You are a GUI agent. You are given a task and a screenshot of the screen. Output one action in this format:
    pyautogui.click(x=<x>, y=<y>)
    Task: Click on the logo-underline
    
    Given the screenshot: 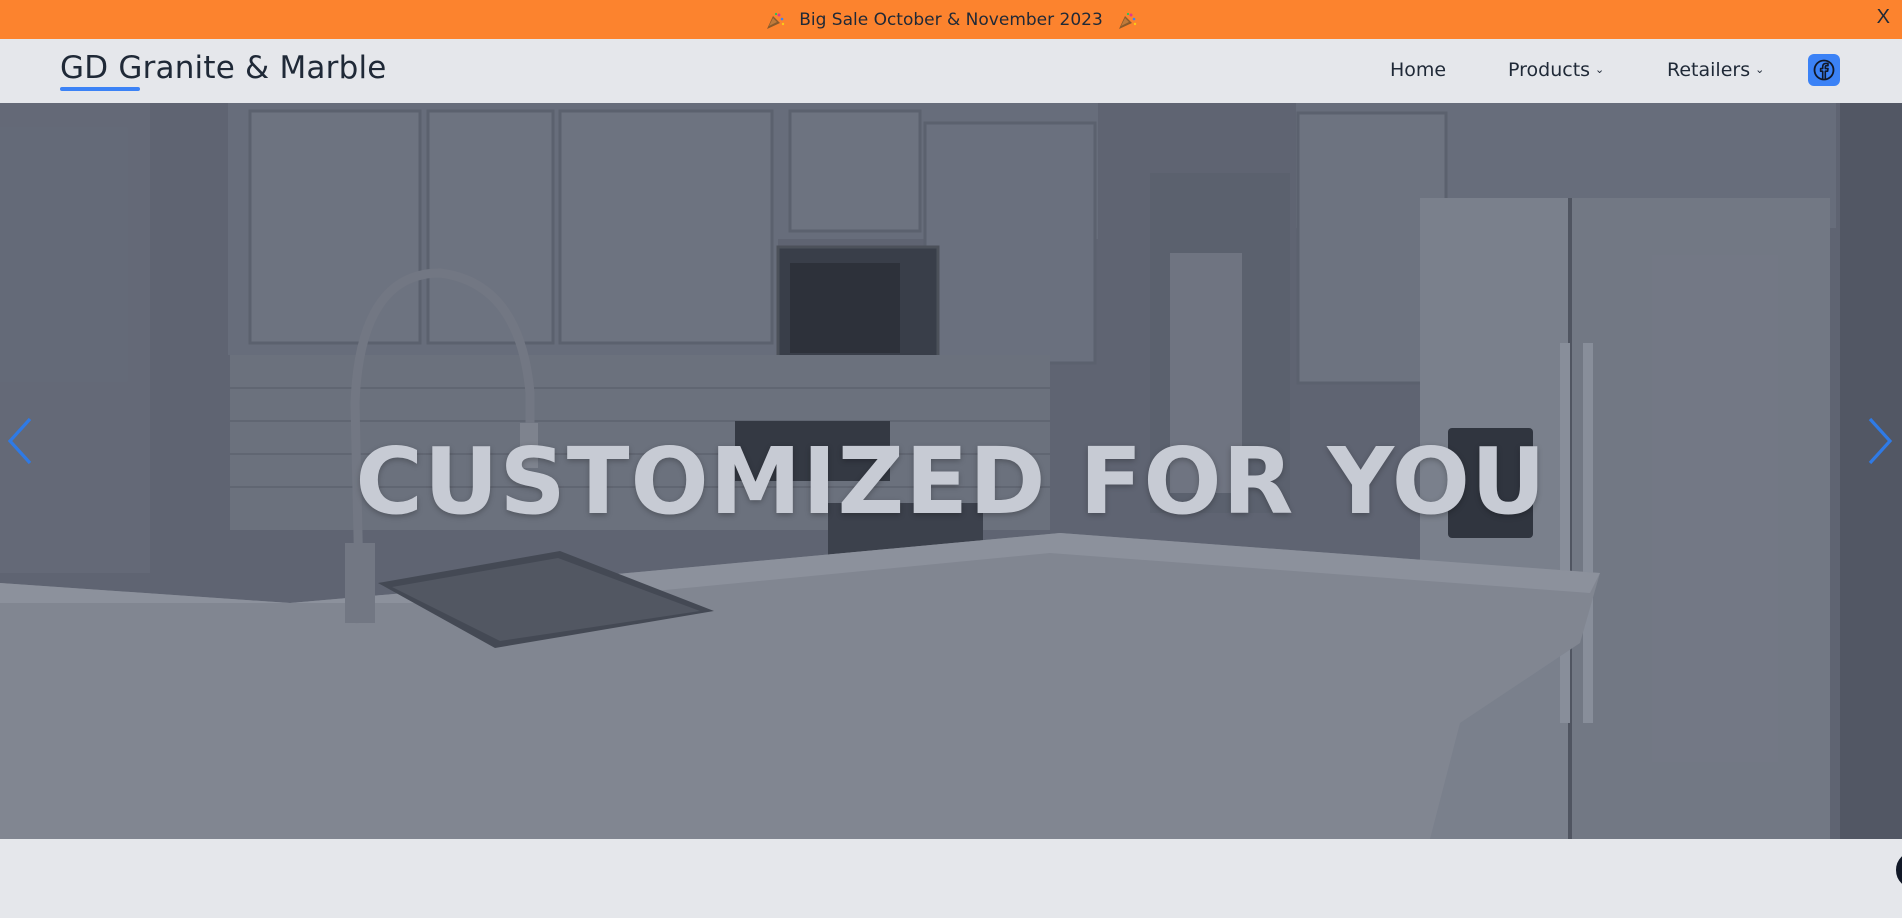 What is the action you would take?
    pyautogui.click(x=100, y=89)
    